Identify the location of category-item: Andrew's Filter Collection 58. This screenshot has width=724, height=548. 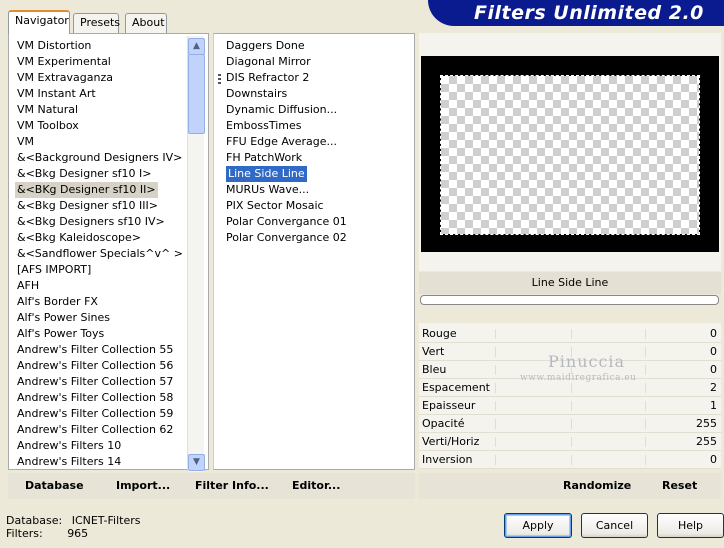
(95, 398).